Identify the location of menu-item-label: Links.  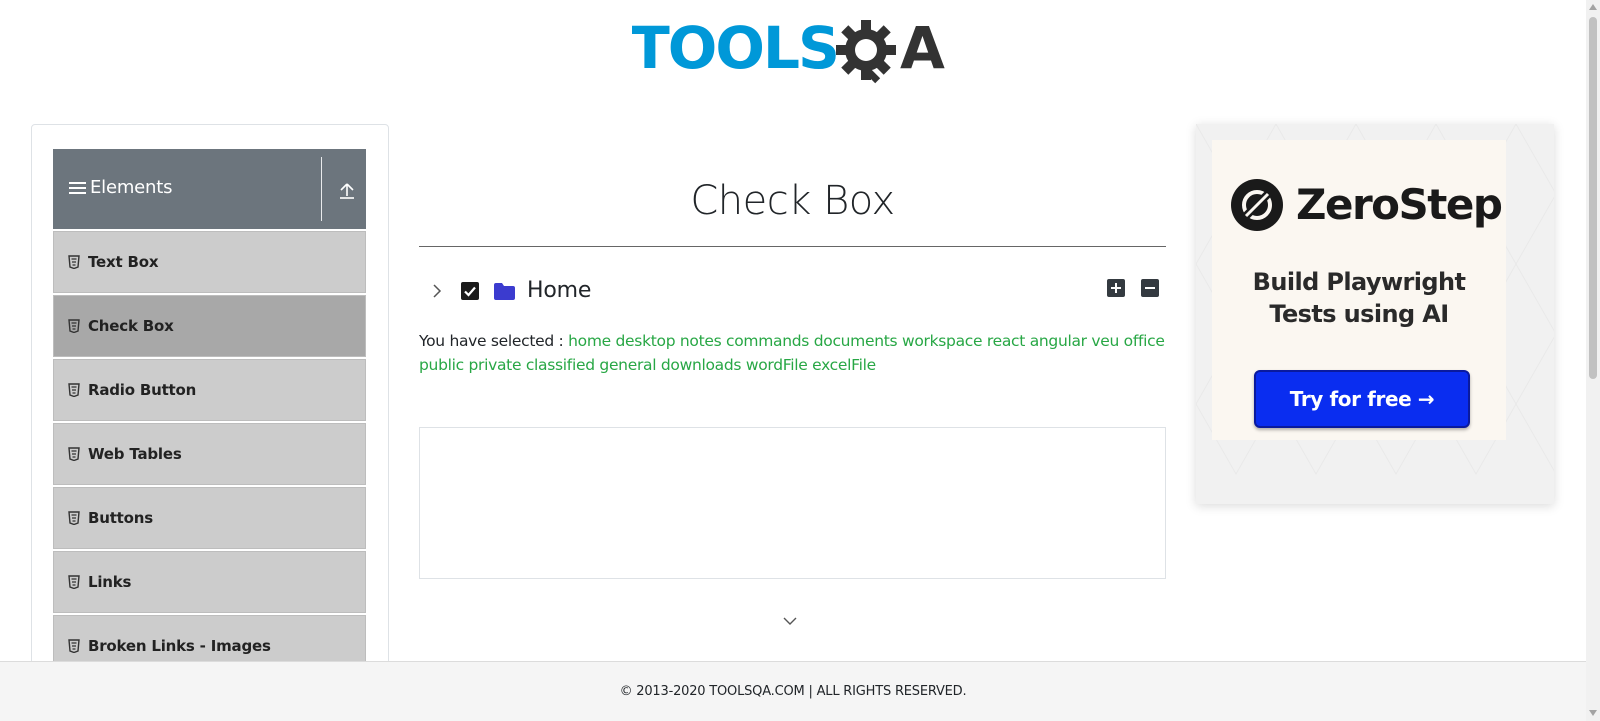
(110, 582).